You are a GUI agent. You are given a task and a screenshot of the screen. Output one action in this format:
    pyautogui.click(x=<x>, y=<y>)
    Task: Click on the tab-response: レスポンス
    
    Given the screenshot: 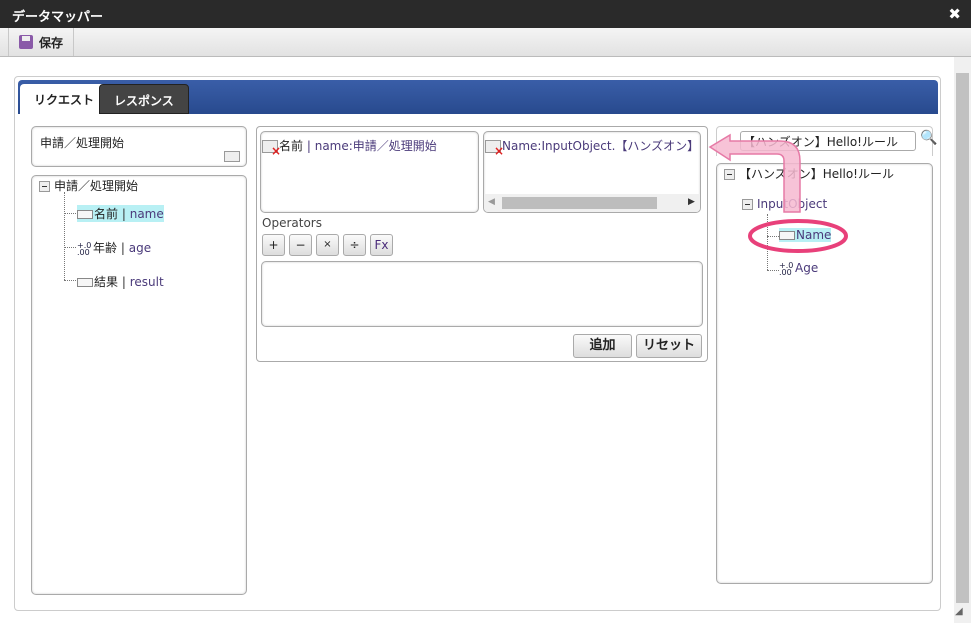 What is the action you would take?
    pyautogui.click(x=144, y=99)
    